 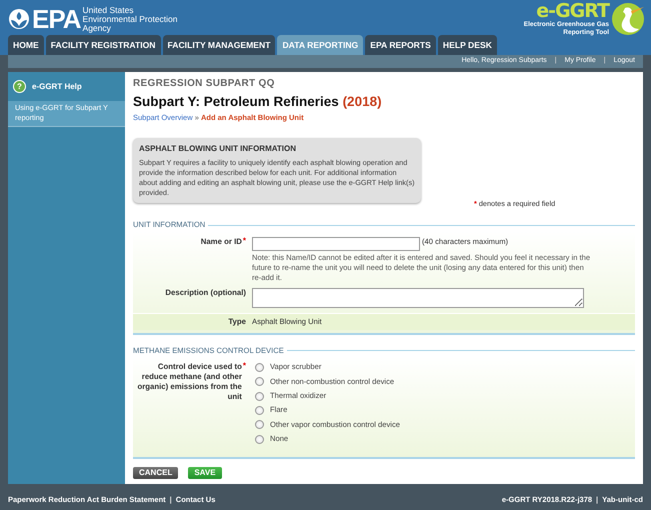 What do you see at coordinates (57, 86) in the screenshot?
I see `sidebar-title: e-GGRT Help` at bounding box center [57, 86].